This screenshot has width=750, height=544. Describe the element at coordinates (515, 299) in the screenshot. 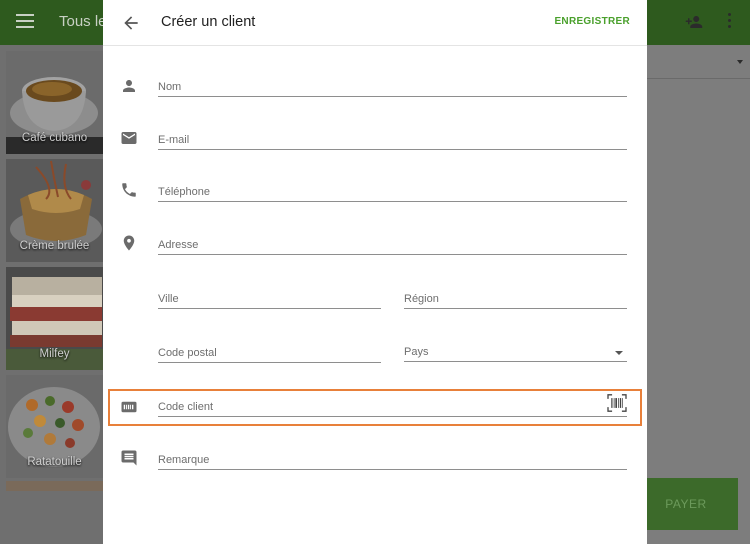

I see `region-field: Région` at that location.